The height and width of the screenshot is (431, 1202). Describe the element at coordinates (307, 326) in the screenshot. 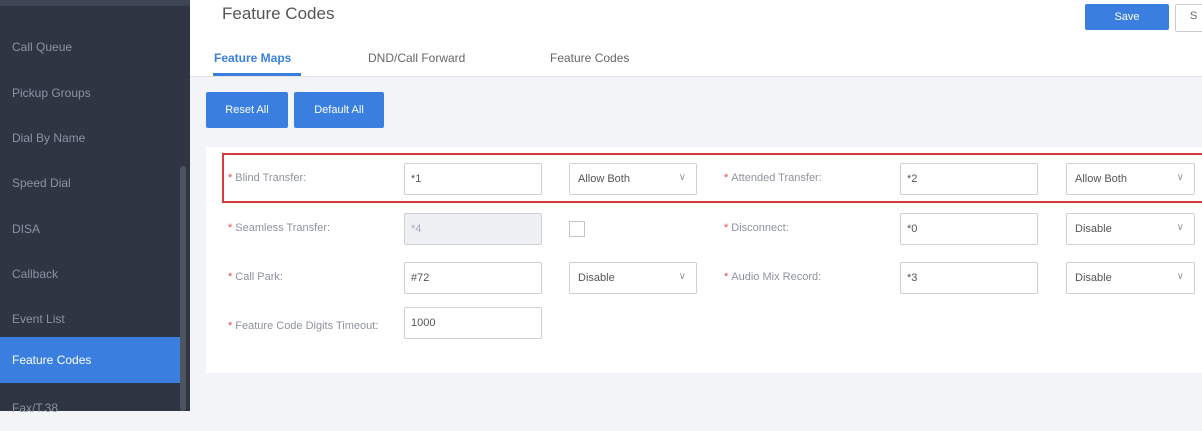

I see `digits-timeout-label-text: Feature Code Digits Timeout:` at that location.